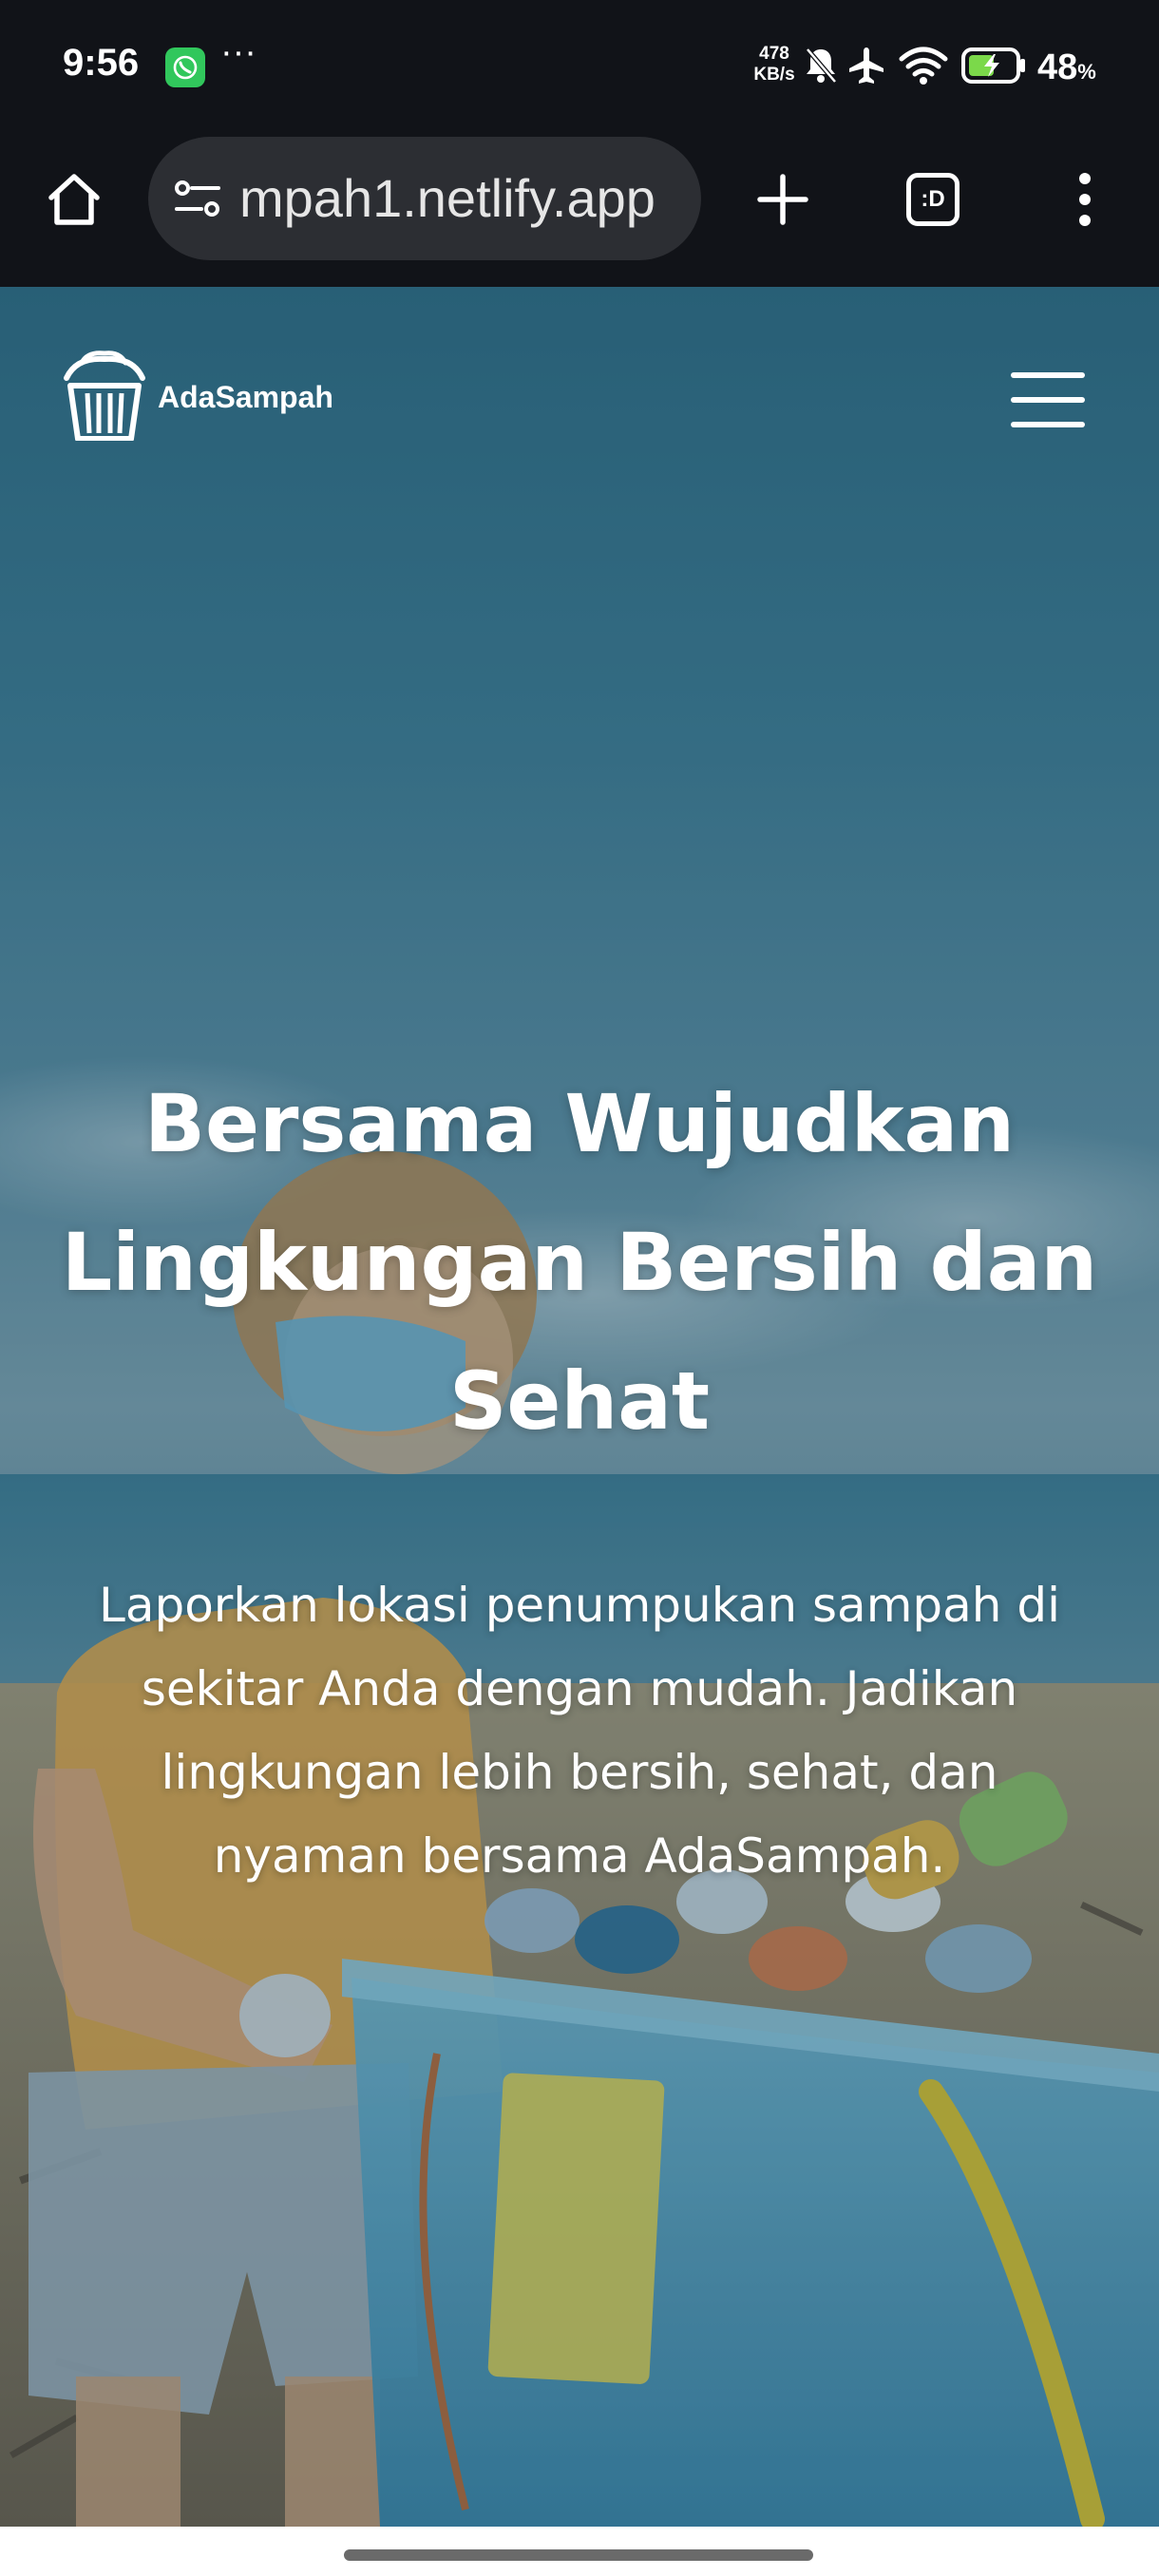 This screenshot has width=1159, height=2576. Describe the element at coordinates (933, 199) in the screenshot. I see `tab-switcher-icon: :D` at that location.